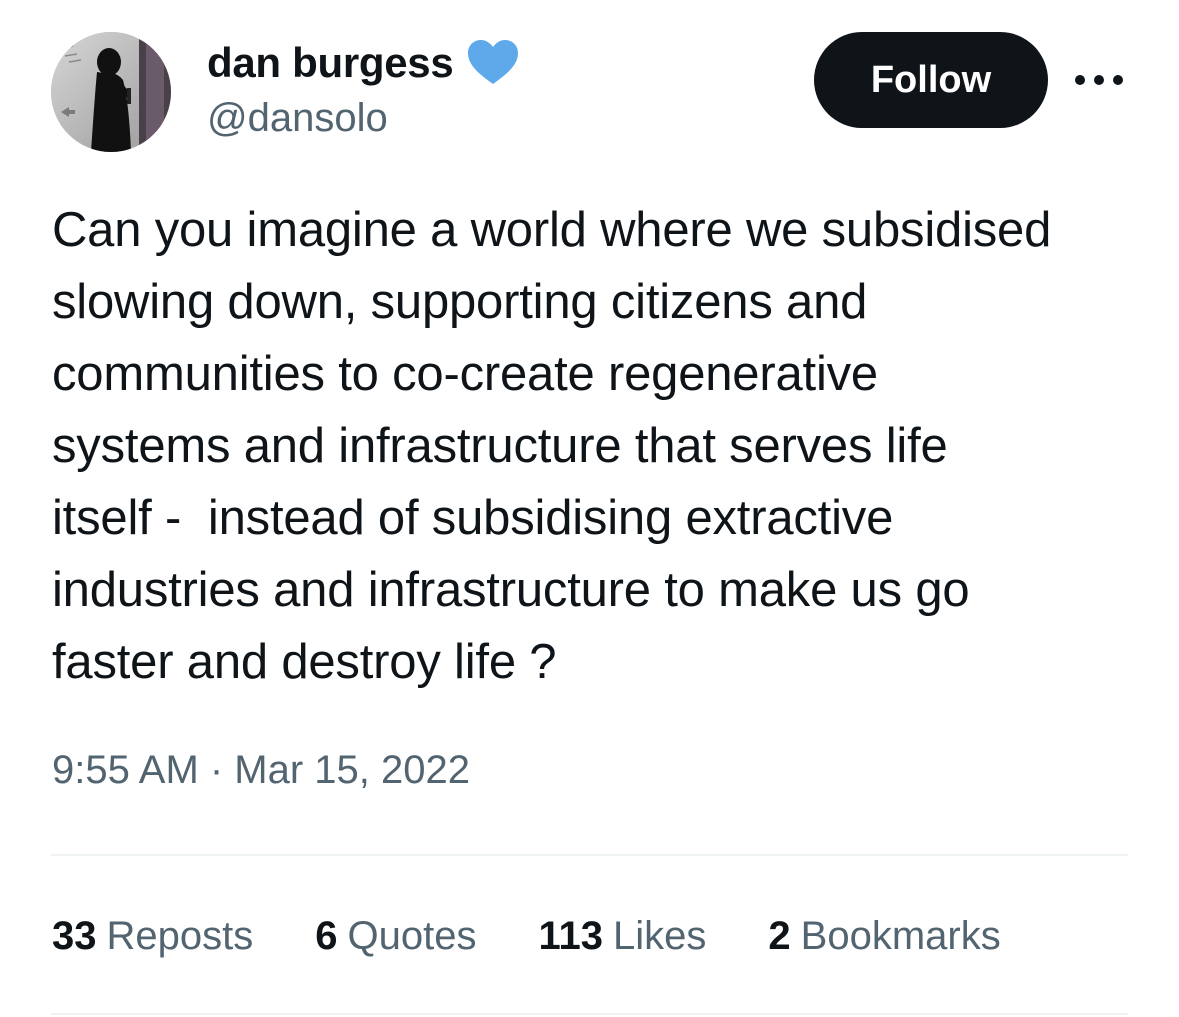  Describe the element at coordinates (326, 935) in the screenshot. I see `quotes-count: 6` at that location.